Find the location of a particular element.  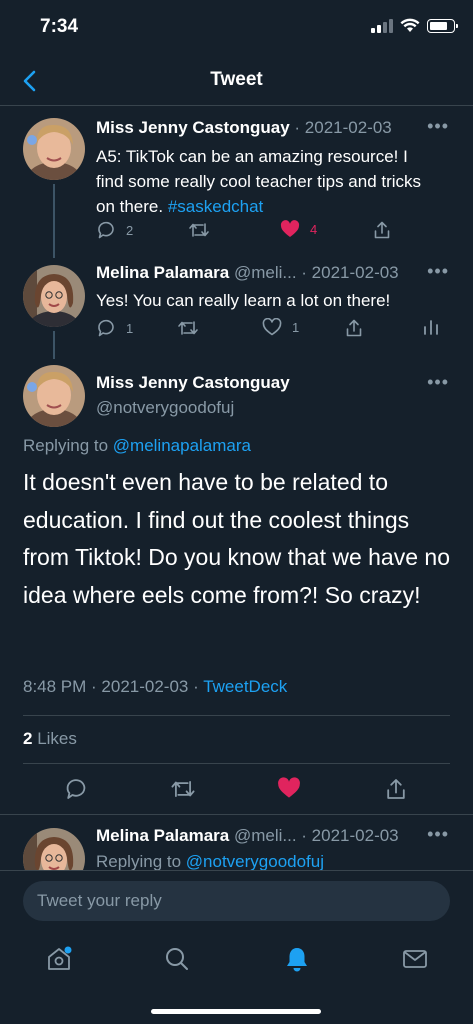

tab-bar is located at coordinates (236, 978).